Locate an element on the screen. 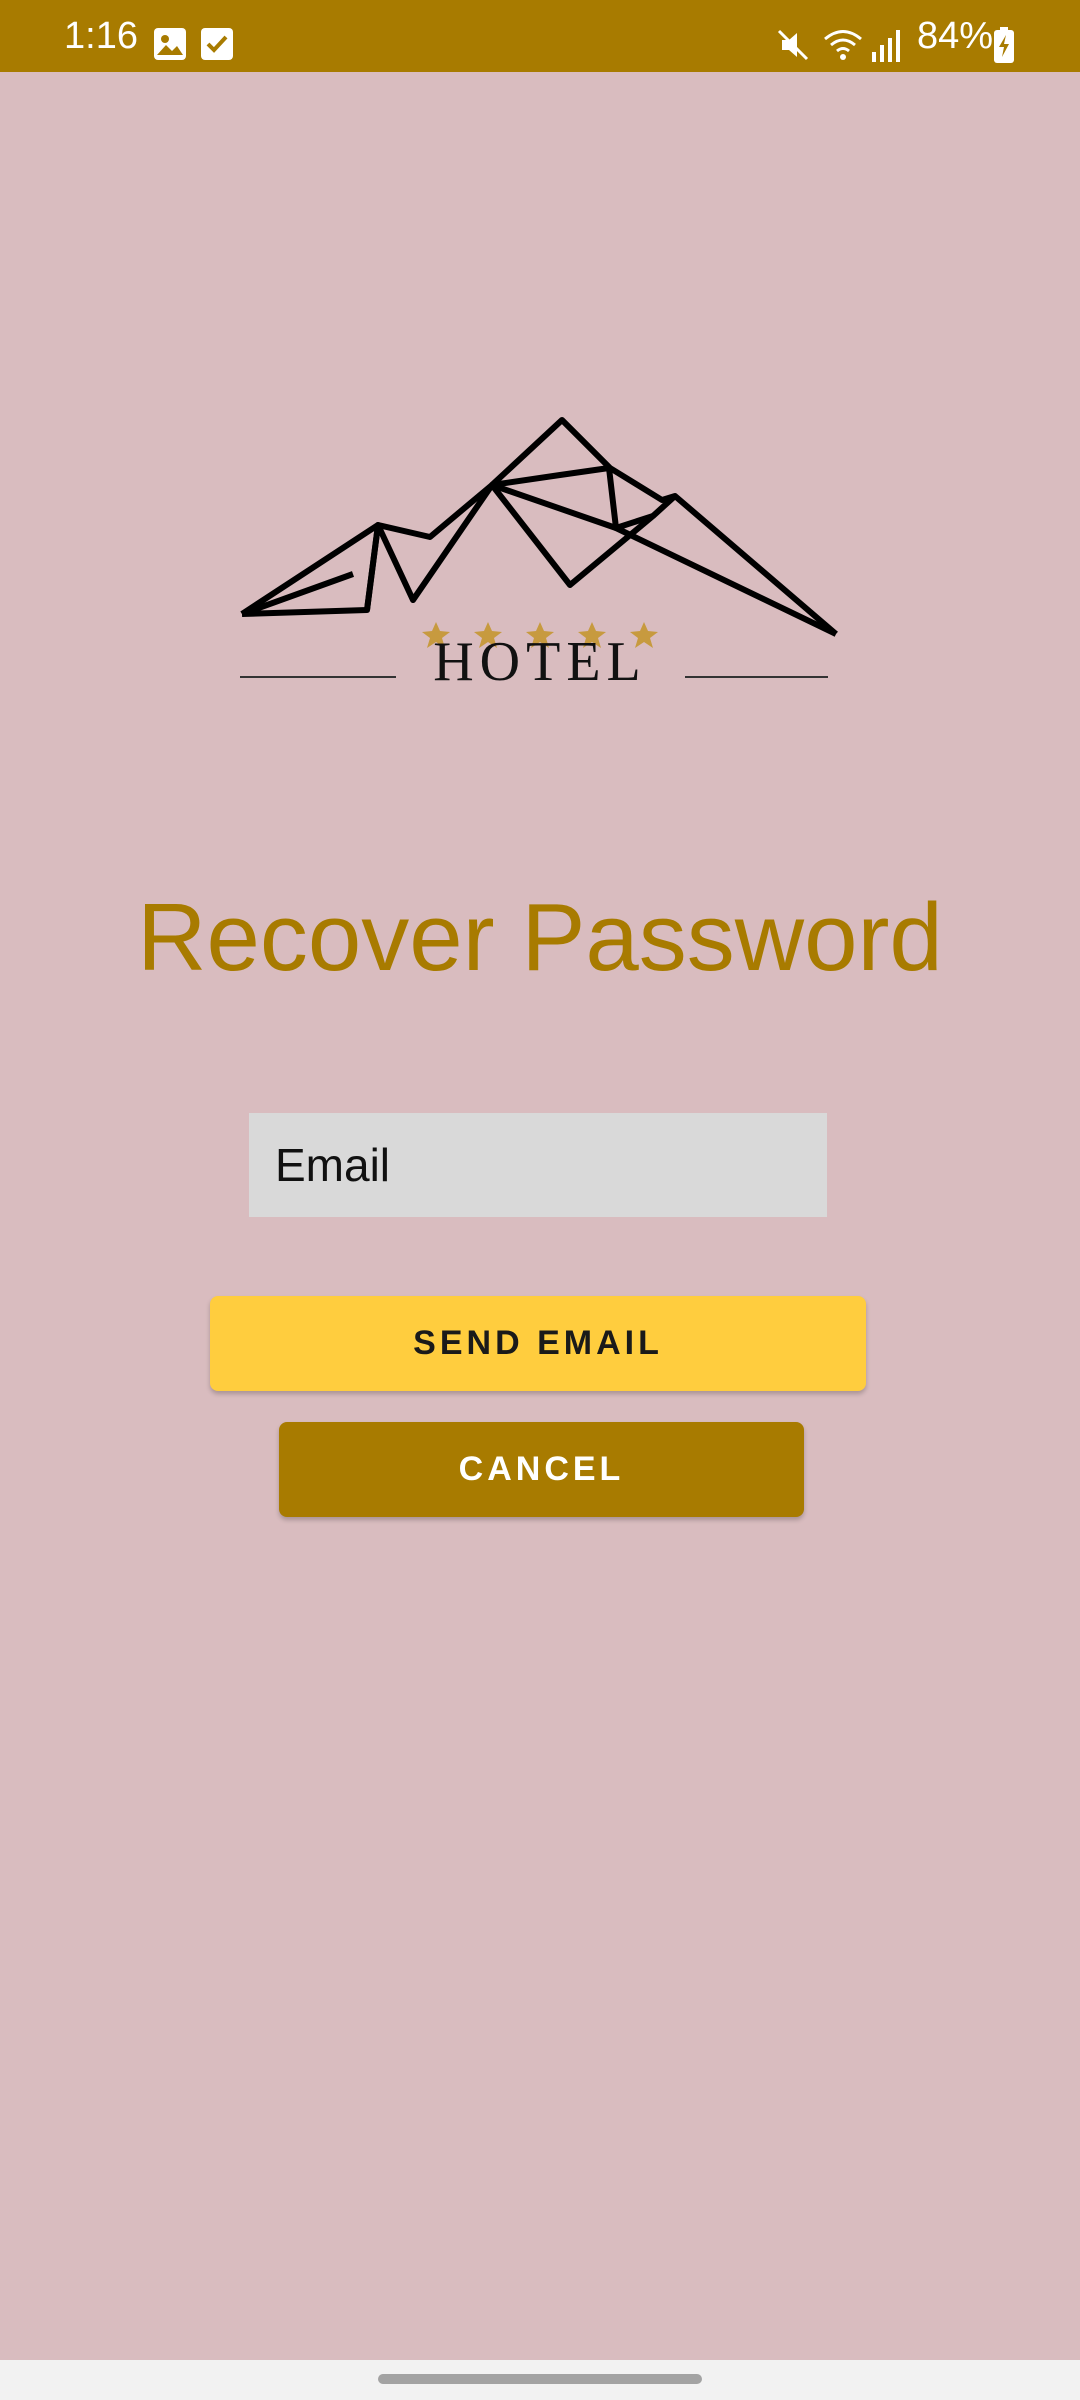  send-email-button: SEND EMAIL is located at coordinates (538, 1343).